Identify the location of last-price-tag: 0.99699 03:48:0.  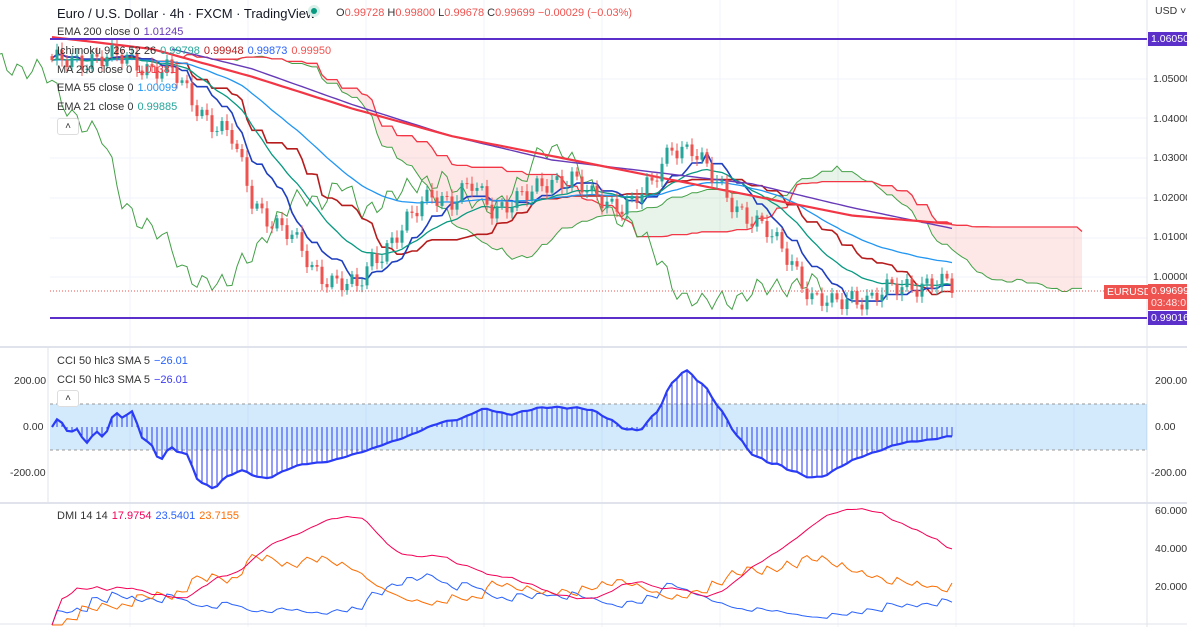
(1167, 297).